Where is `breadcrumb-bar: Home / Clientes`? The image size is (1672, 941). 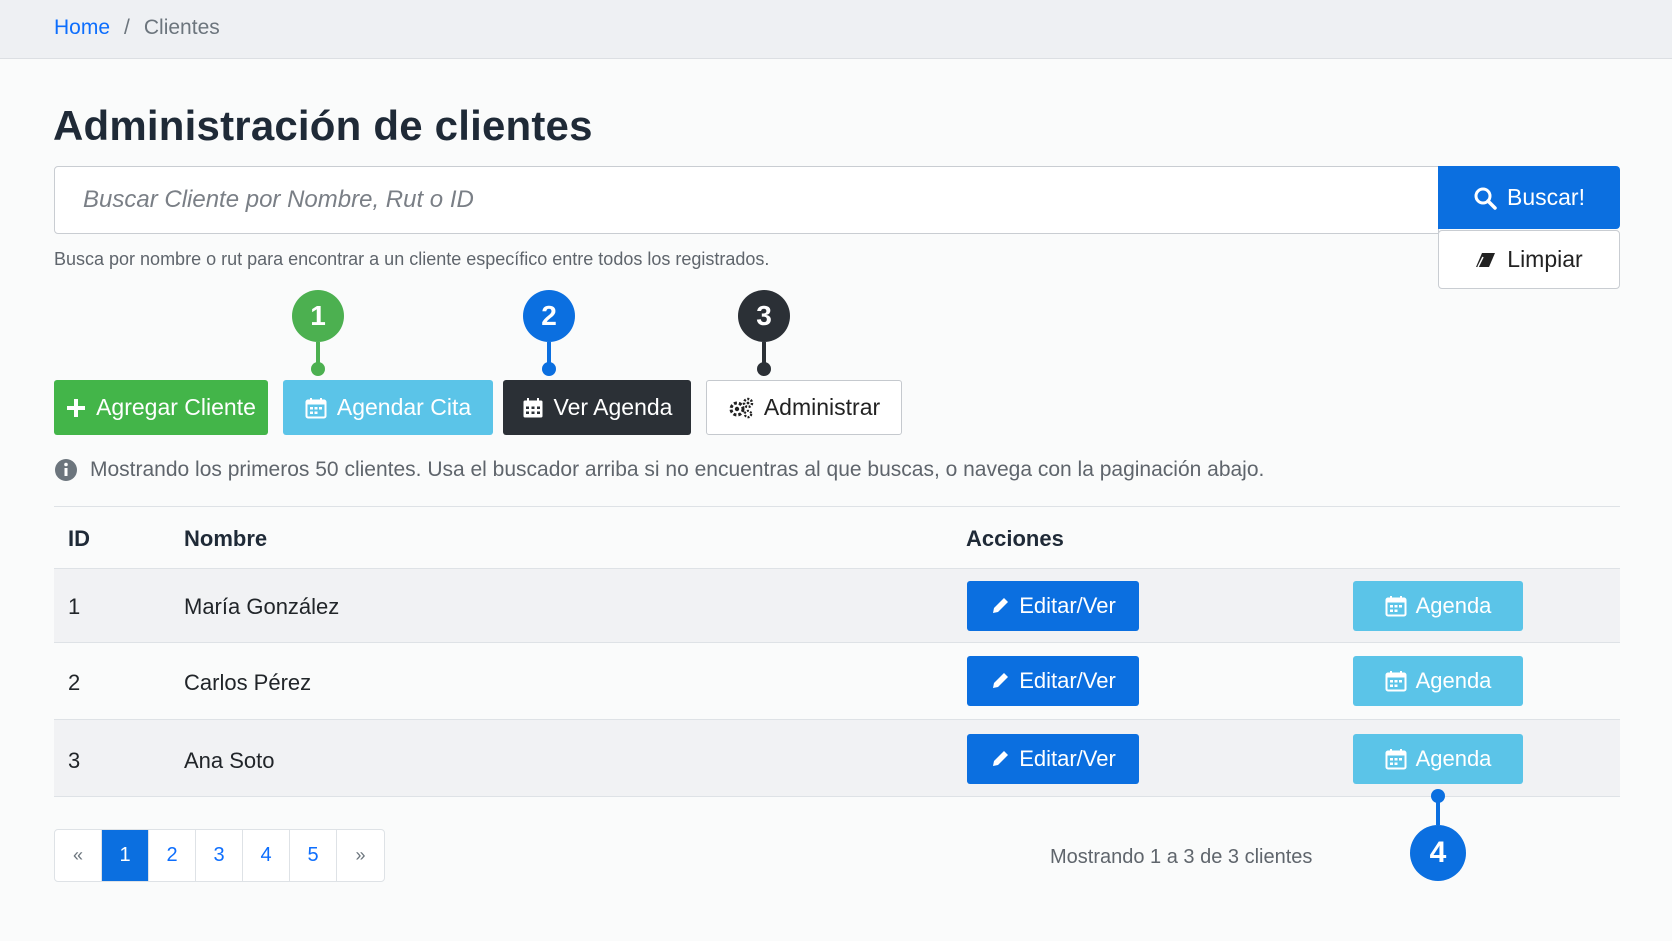
breadcrumb-bar: Home / Clientes is located at coordinates (836, 29).